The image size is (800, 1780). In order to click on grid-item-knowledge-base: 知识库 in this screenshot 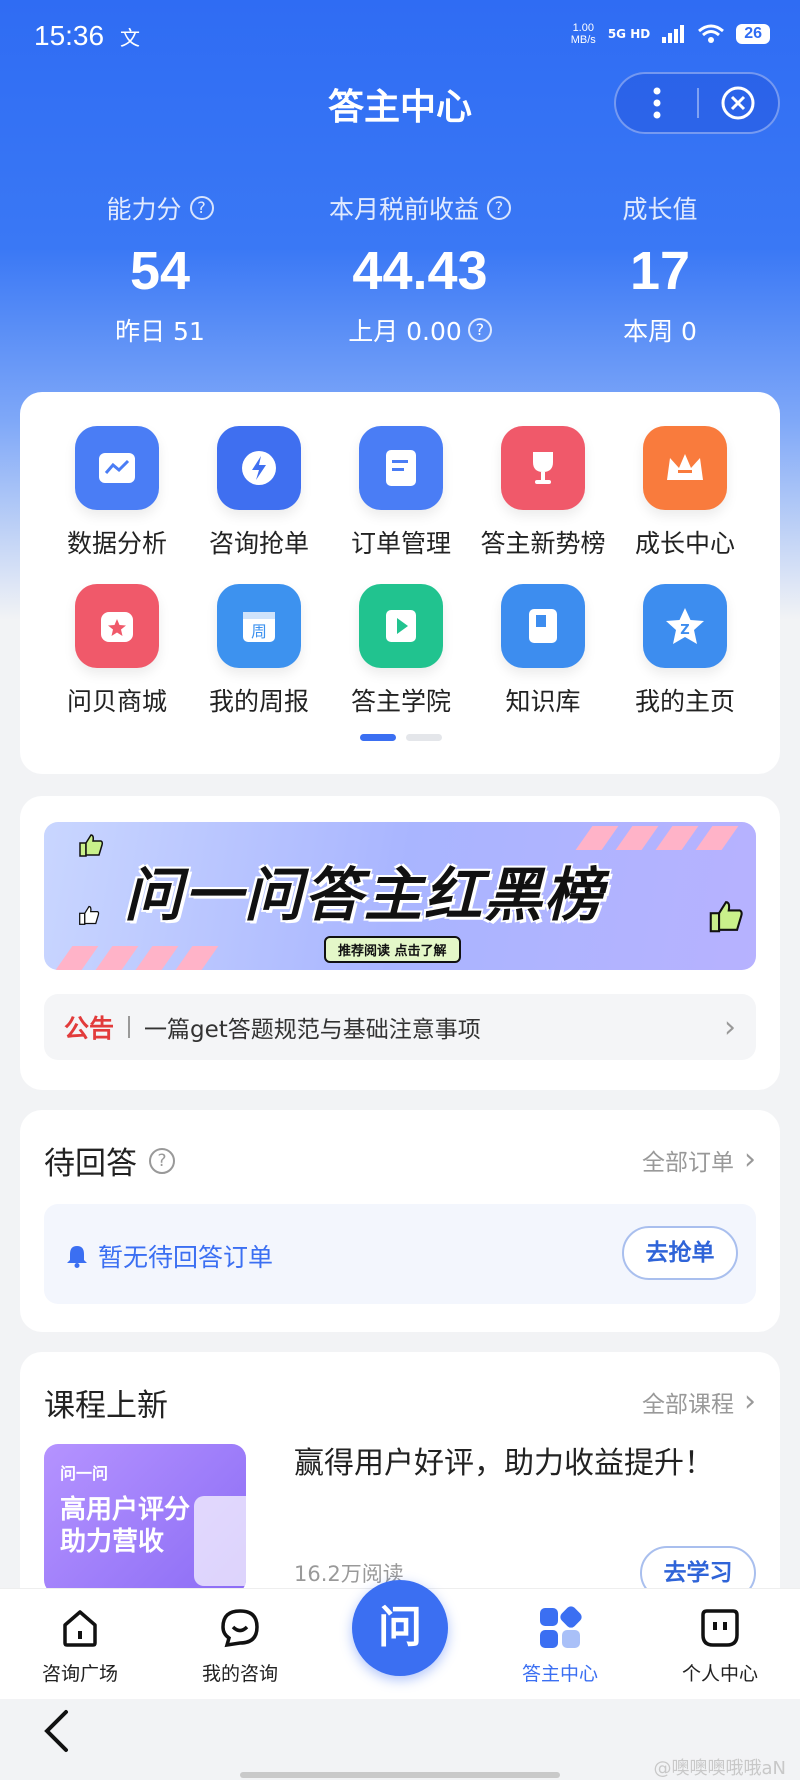, I will do `click(543, 651)`.